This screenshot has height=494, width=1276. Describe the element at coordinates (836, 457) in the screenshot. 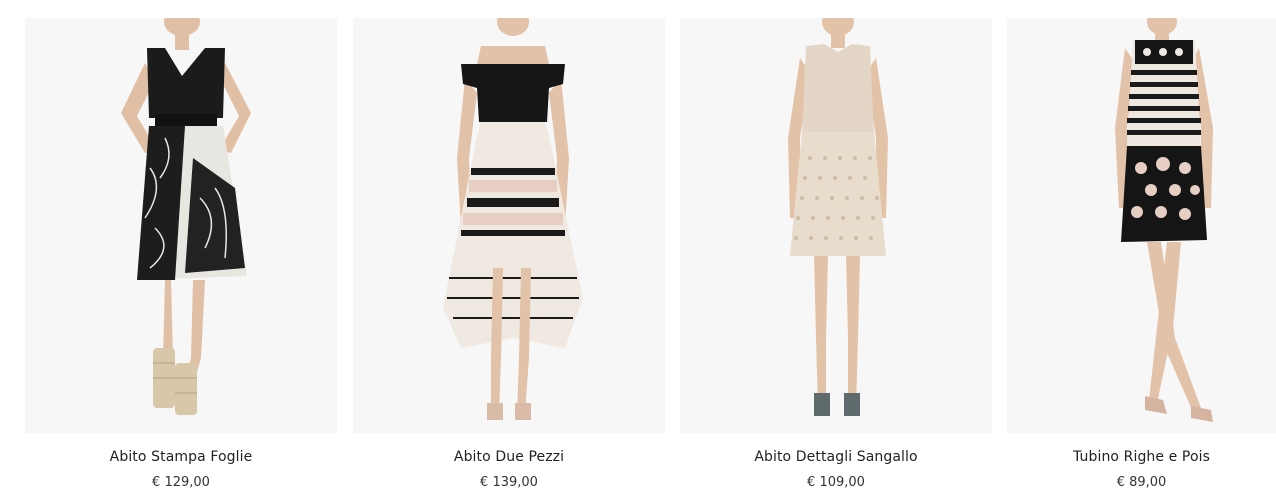

I see `product-name: Abito Dettagli Sangallo` at that location.